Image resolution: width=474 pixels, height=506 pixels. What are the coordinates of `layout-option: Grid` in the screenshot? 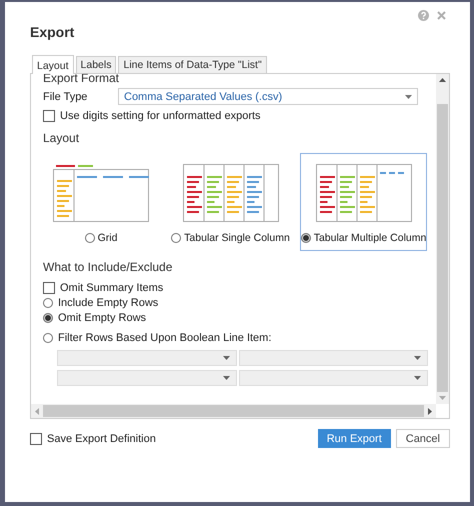 It's located at (101, 202).